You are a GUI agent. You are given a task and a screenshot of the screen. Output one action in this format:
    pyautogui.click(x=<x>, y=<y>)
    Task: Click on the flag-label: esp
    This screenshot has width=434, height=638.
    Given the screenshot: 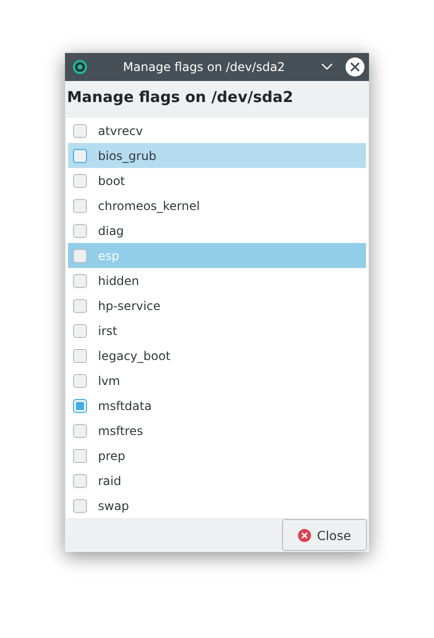 What is the action you would take?
    pyautogui.click(x=109, y=255)
    